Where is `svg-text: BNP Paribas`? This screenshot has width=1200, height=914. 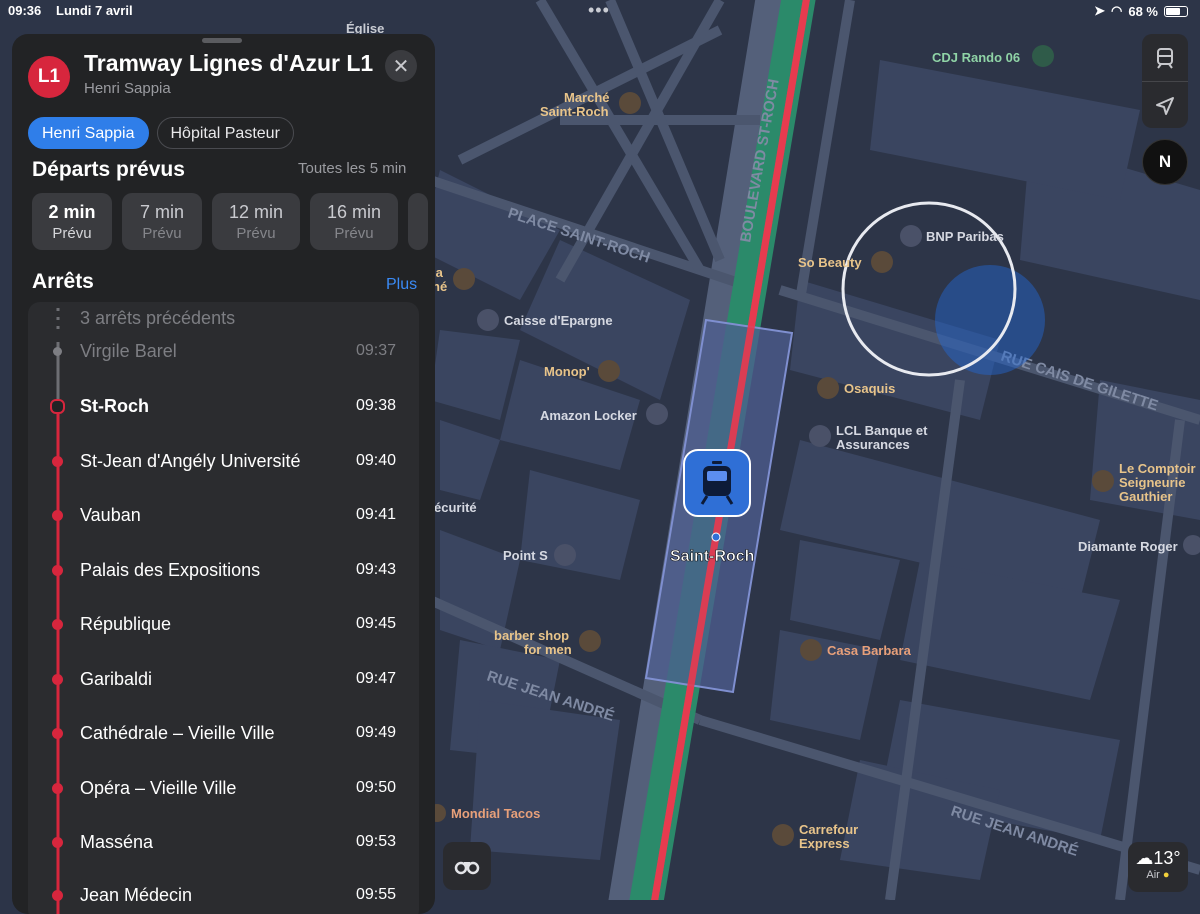
svg-text: BNP Paribas is located at coordinates (965, 236).